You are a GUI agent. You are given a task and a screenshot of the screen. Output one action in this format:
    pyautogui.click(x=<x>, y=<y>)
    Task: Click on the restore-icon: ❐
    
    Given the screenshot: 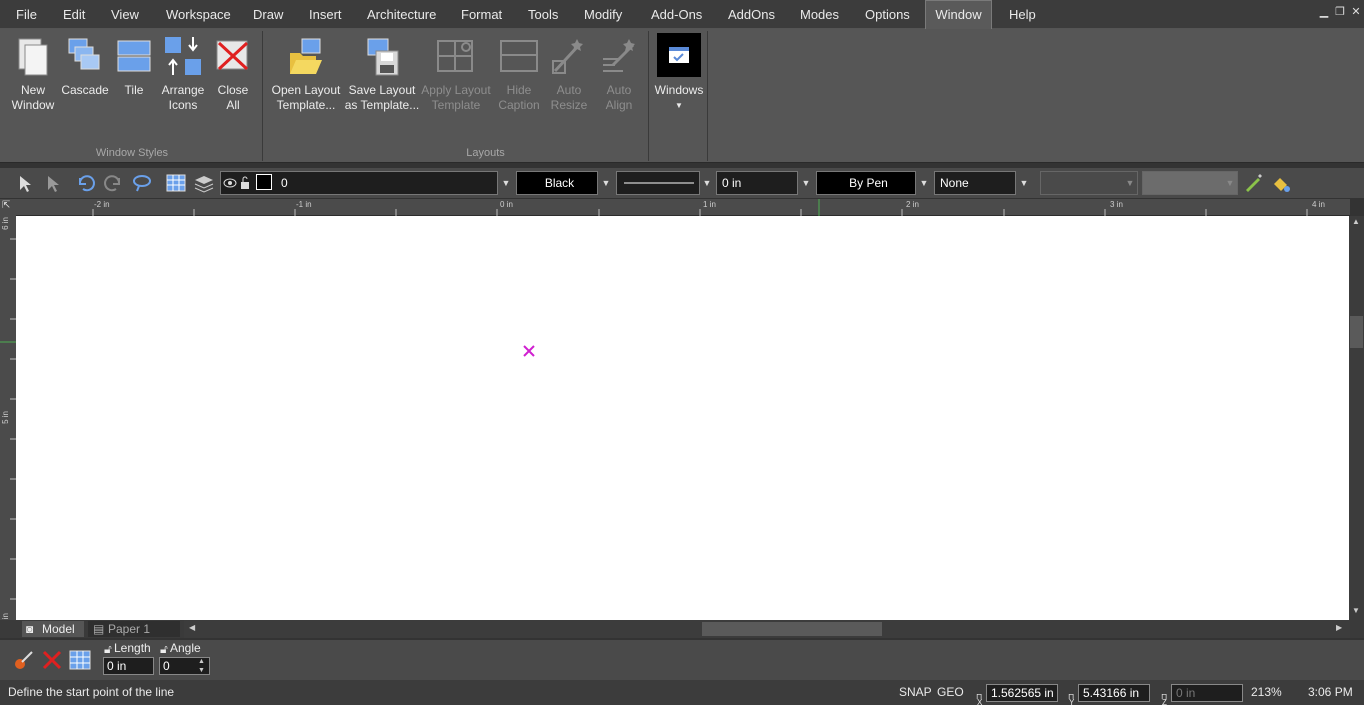 What is the action you would take?
    pyautogui.click(x=1340, y=12)
    